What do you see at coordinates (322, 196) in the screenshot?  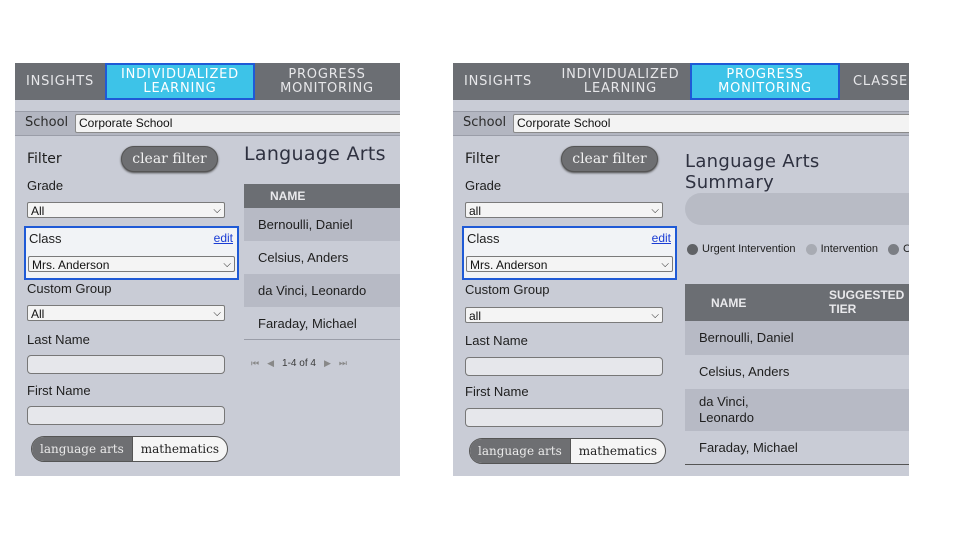 I see `table-header: NAME` at bounding box center [322, 196].